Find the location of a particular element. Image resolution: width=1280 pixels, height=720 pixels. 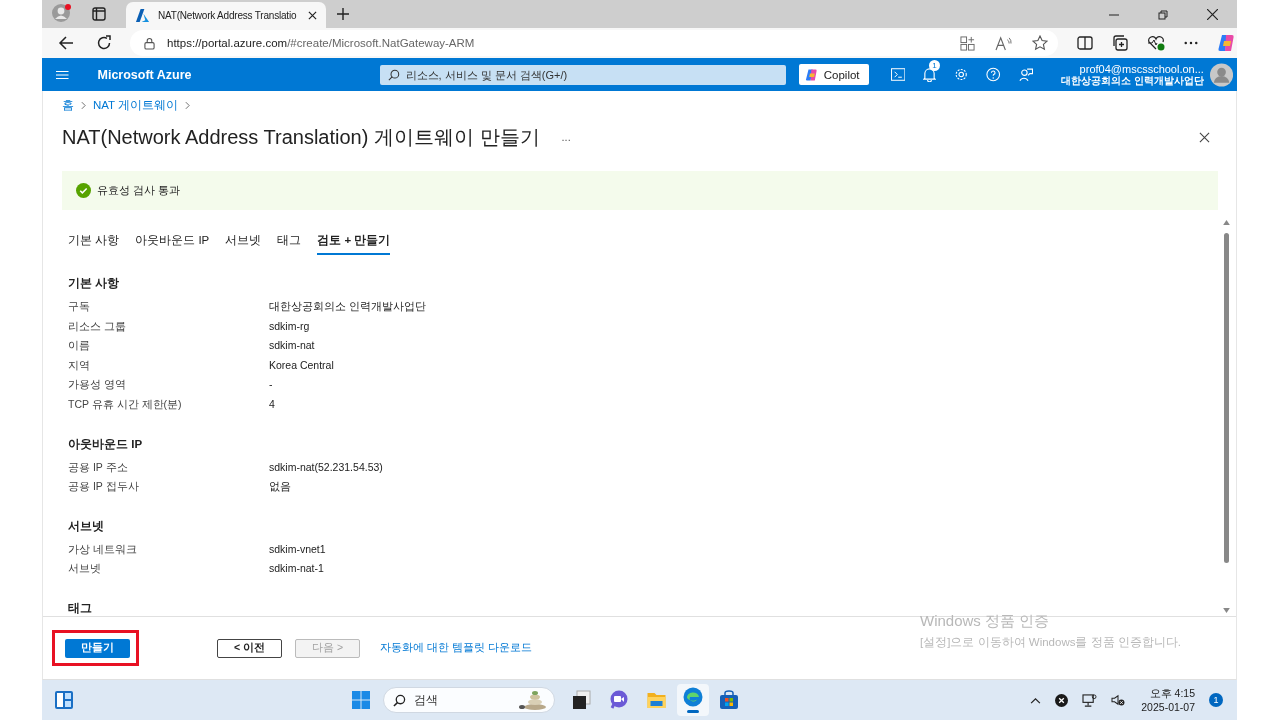

refresh-icon is located at coordinates (104, 43).